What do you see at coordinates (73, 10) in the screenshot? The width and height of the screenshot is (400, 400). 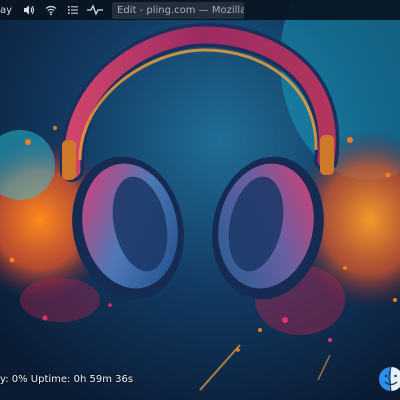 I see `list-menu-icon` at bounding box center [73, 10].